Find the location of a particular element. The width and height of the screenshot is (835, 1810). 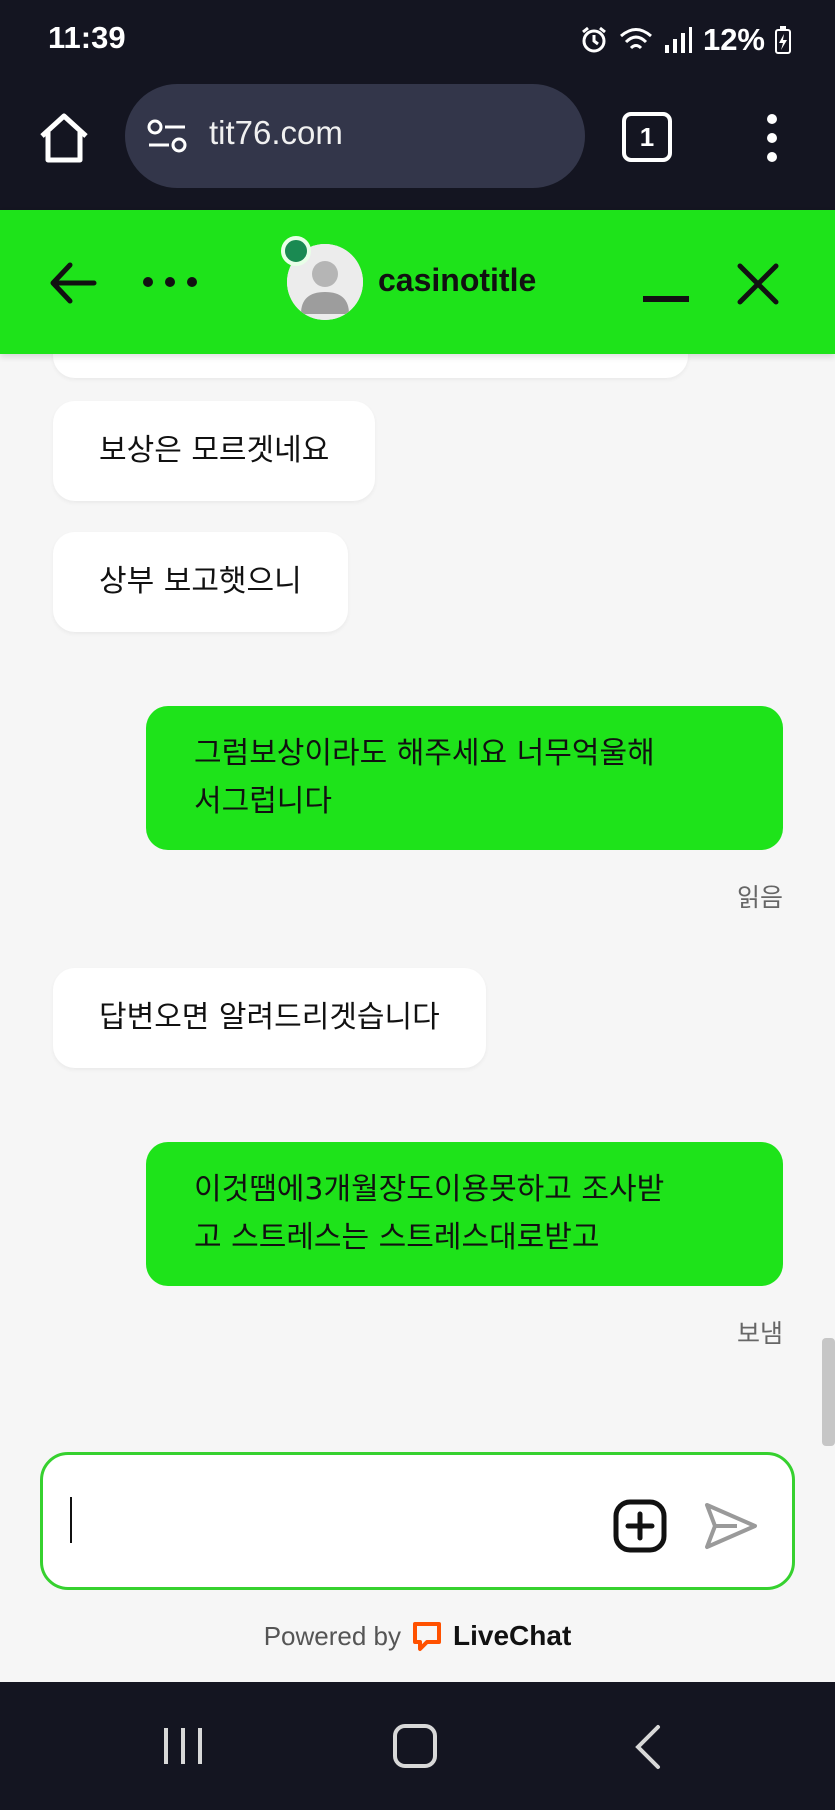

message-text: 보상은 모르겟네요 is located at coordinates (214, 450).